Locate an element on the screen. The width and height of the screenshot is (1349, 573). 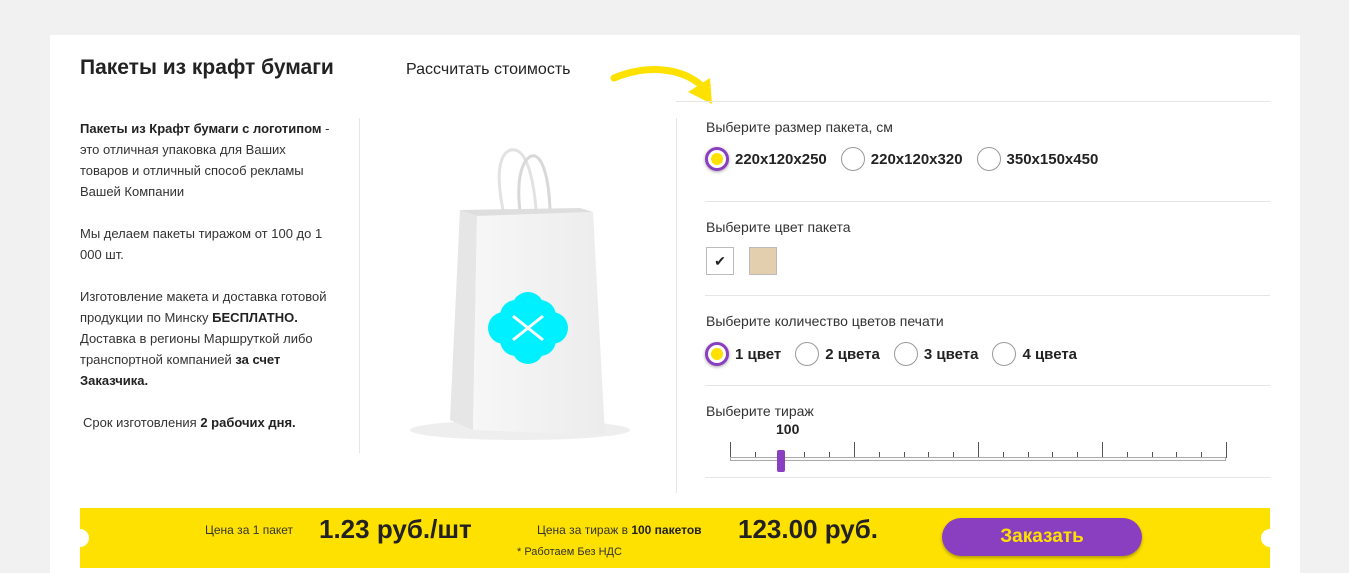
size-label: Выберите размер пакета, см is located at coordinates (799, 127).